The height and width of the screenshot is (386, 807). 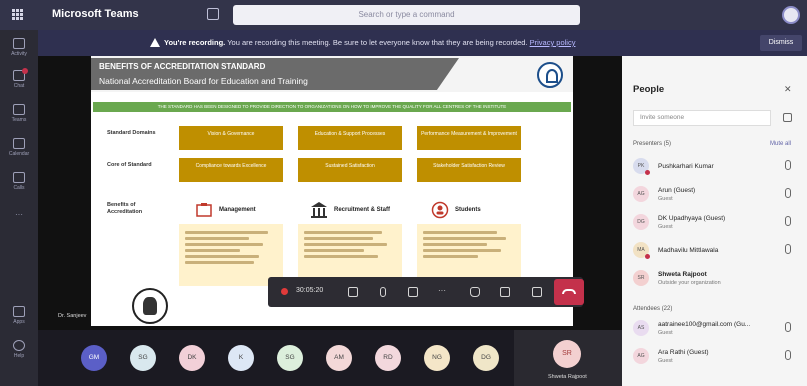 What do you see at coordinates (19, 214) in the screenshot?
I see `more-icon: ···` at bounding box center [19, 214].